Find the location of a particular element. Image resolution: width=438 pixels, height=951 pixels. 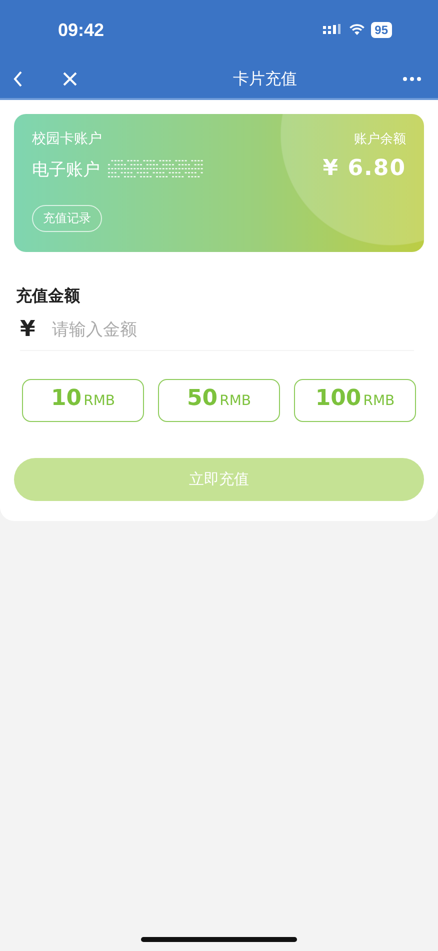

more-icon is located at coordinates (412, 79).